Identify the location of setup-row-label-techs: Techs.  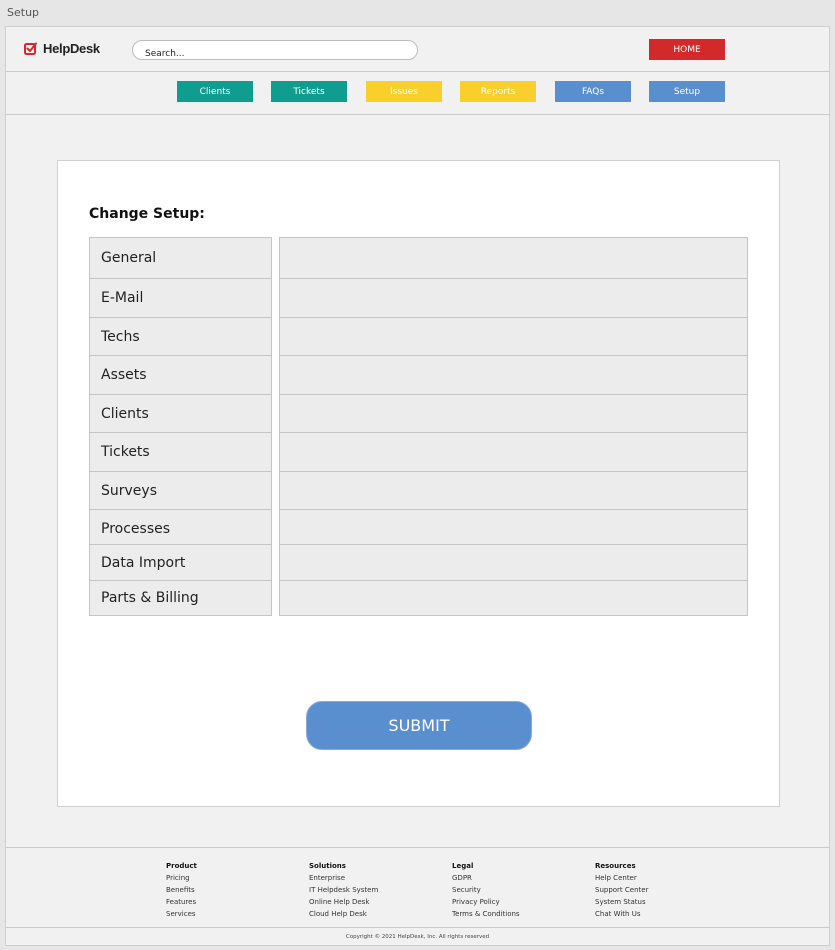
(180, 336).